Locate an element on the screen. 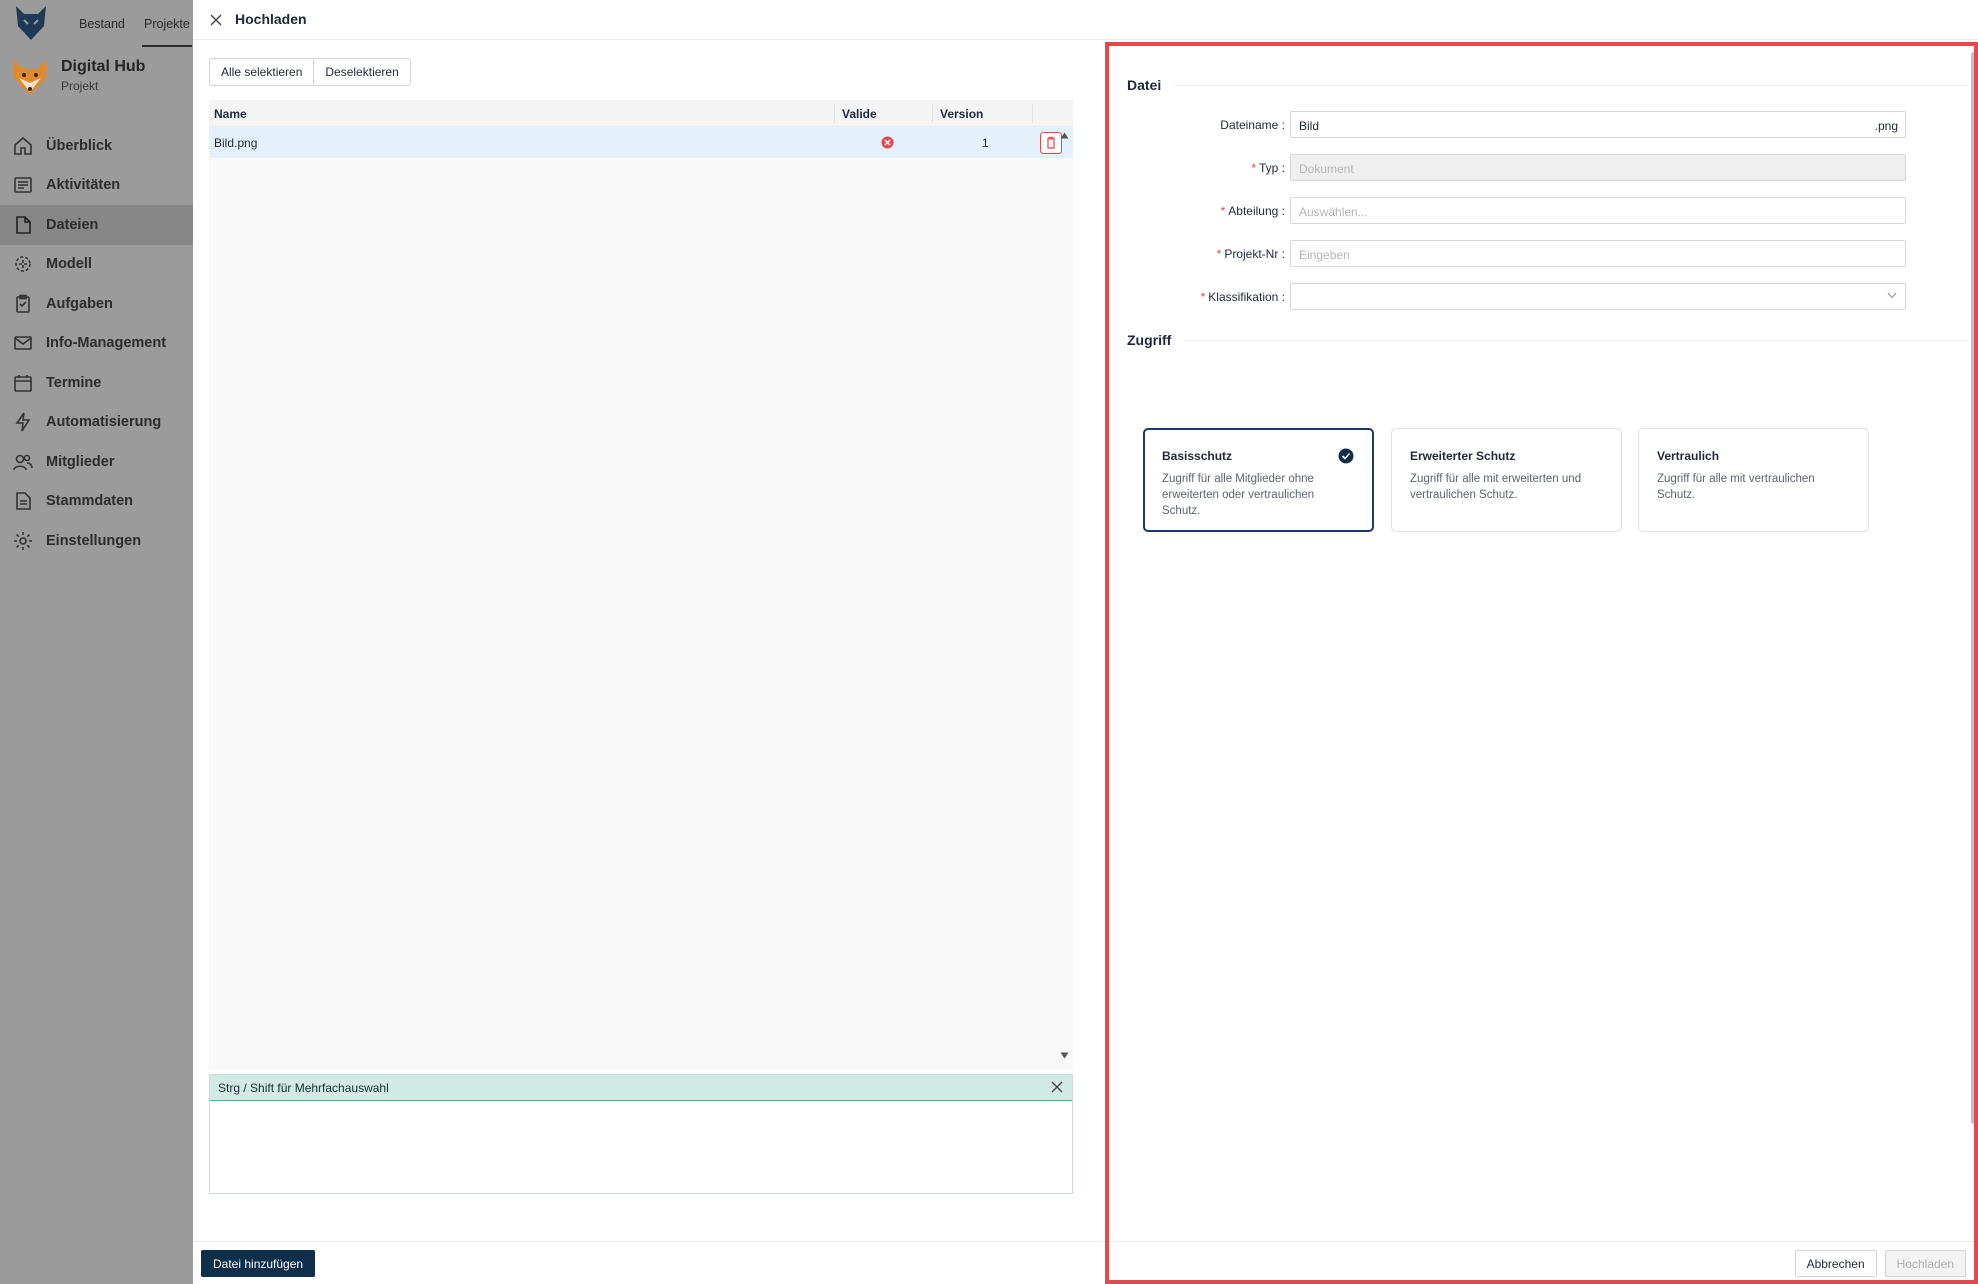 The width and height of the screenshot is (1978, 1284). sidebar-item-label: Überblick is located at coordinates (79, 145).